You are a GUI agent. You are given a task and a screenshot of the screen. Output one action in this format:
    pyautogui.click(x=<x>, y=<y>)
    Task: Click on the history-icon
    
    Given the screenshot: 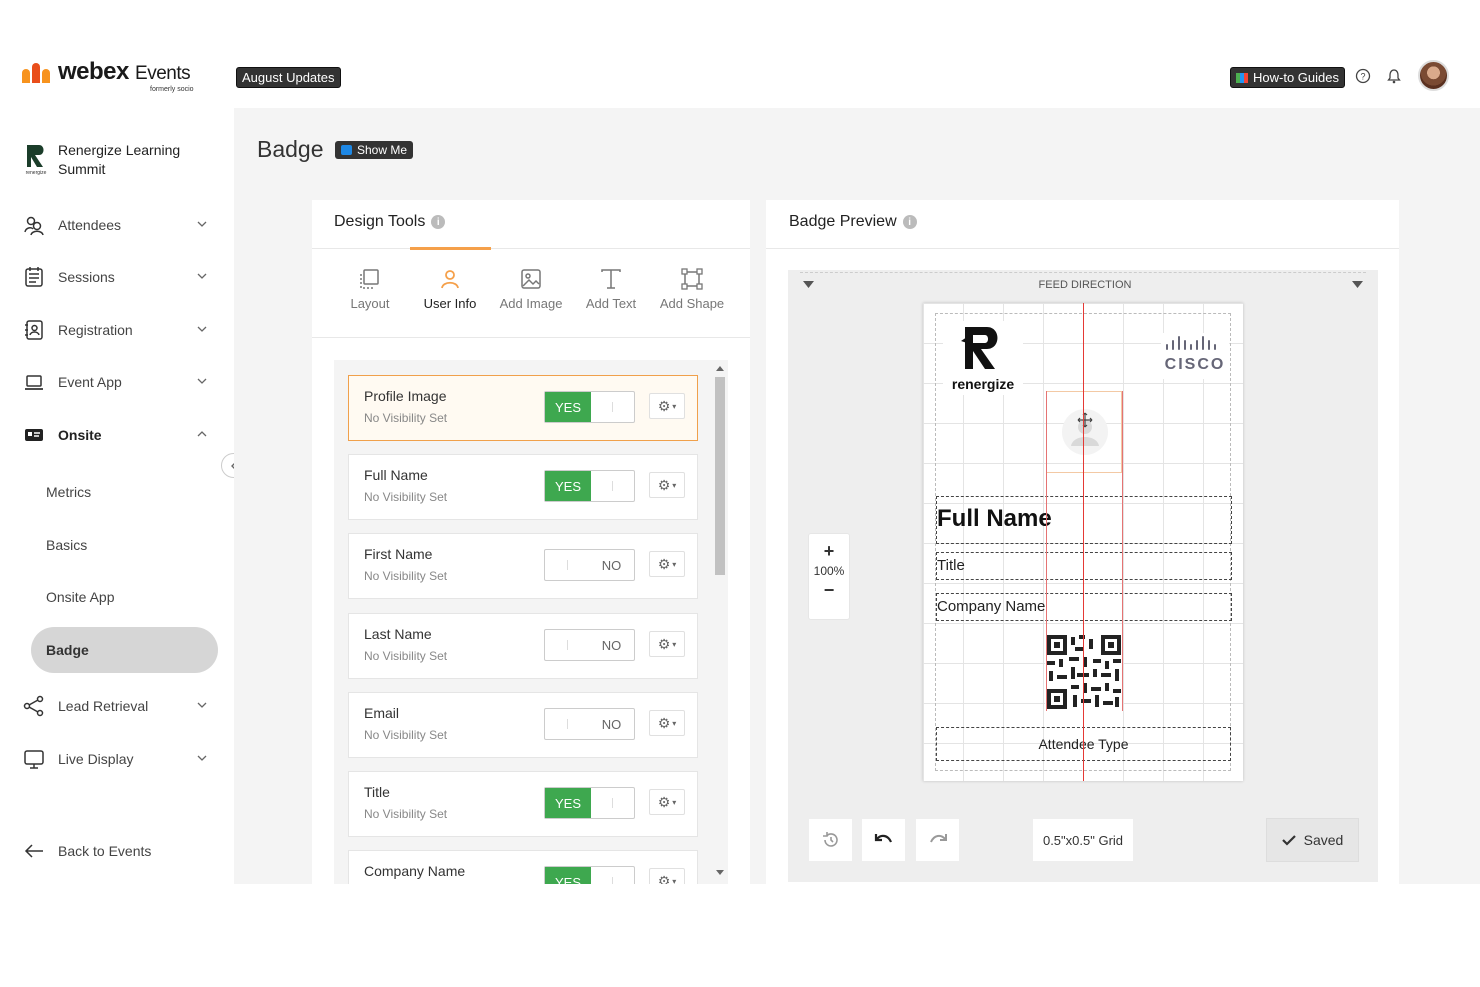 What is the action you would take?
    pyautogui.click(x=830, y=839)
    